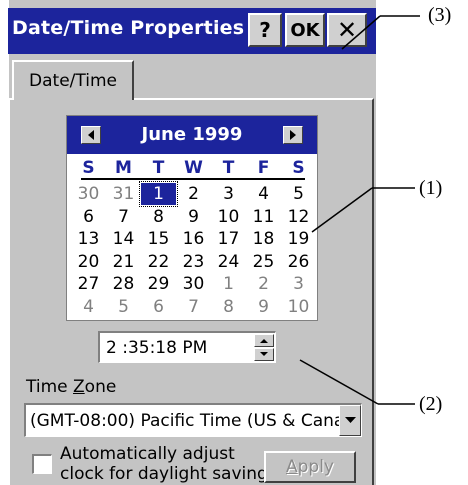  Describe the element at coordinates (73, 80) in the screenshot. I see `tab-date-time: Date/Time` at that location.